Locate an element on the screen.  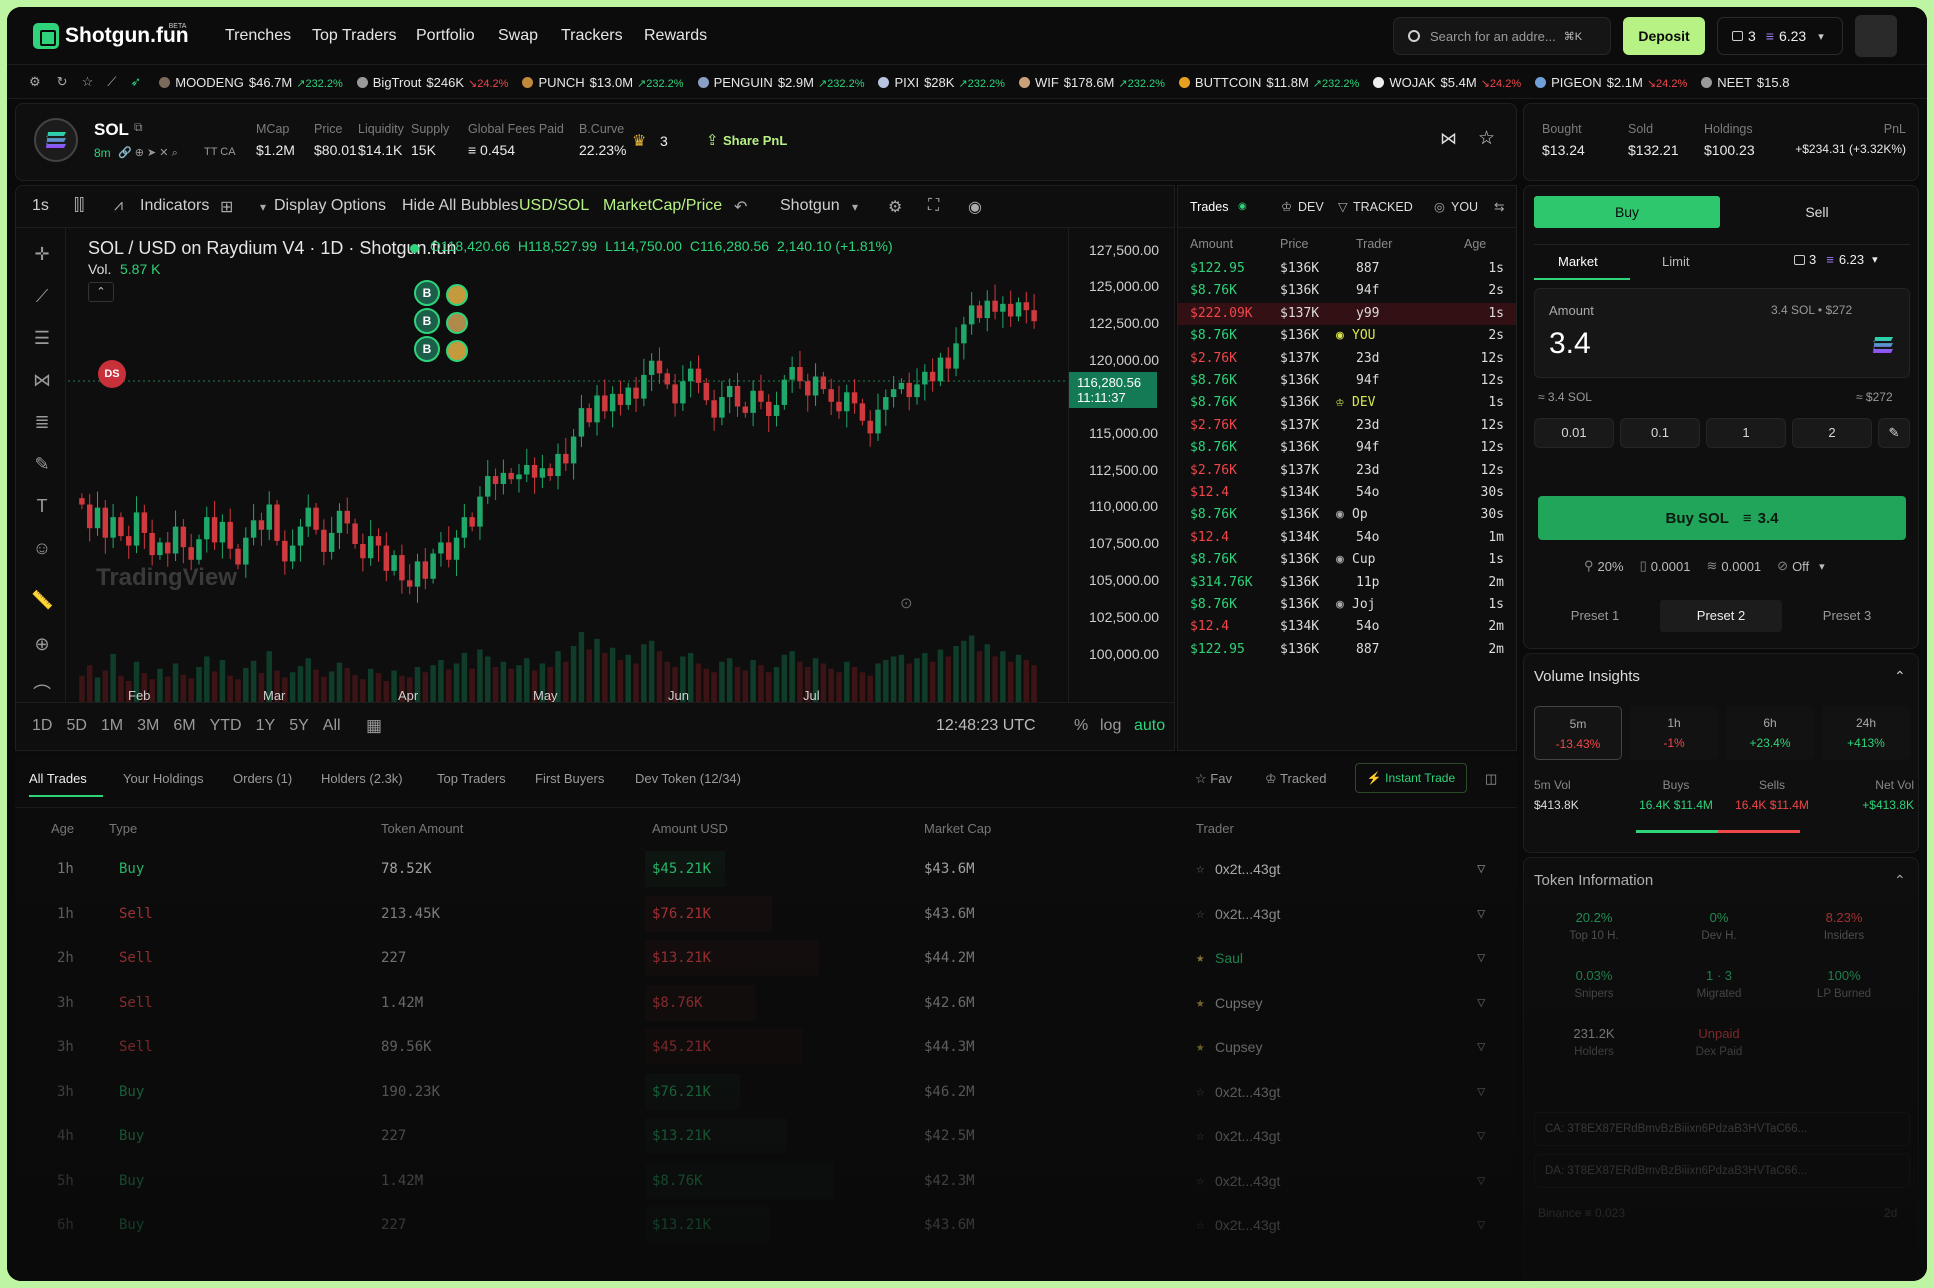
brand-logo: Shotgun.fun BETA is located at coordinates (111, 36).